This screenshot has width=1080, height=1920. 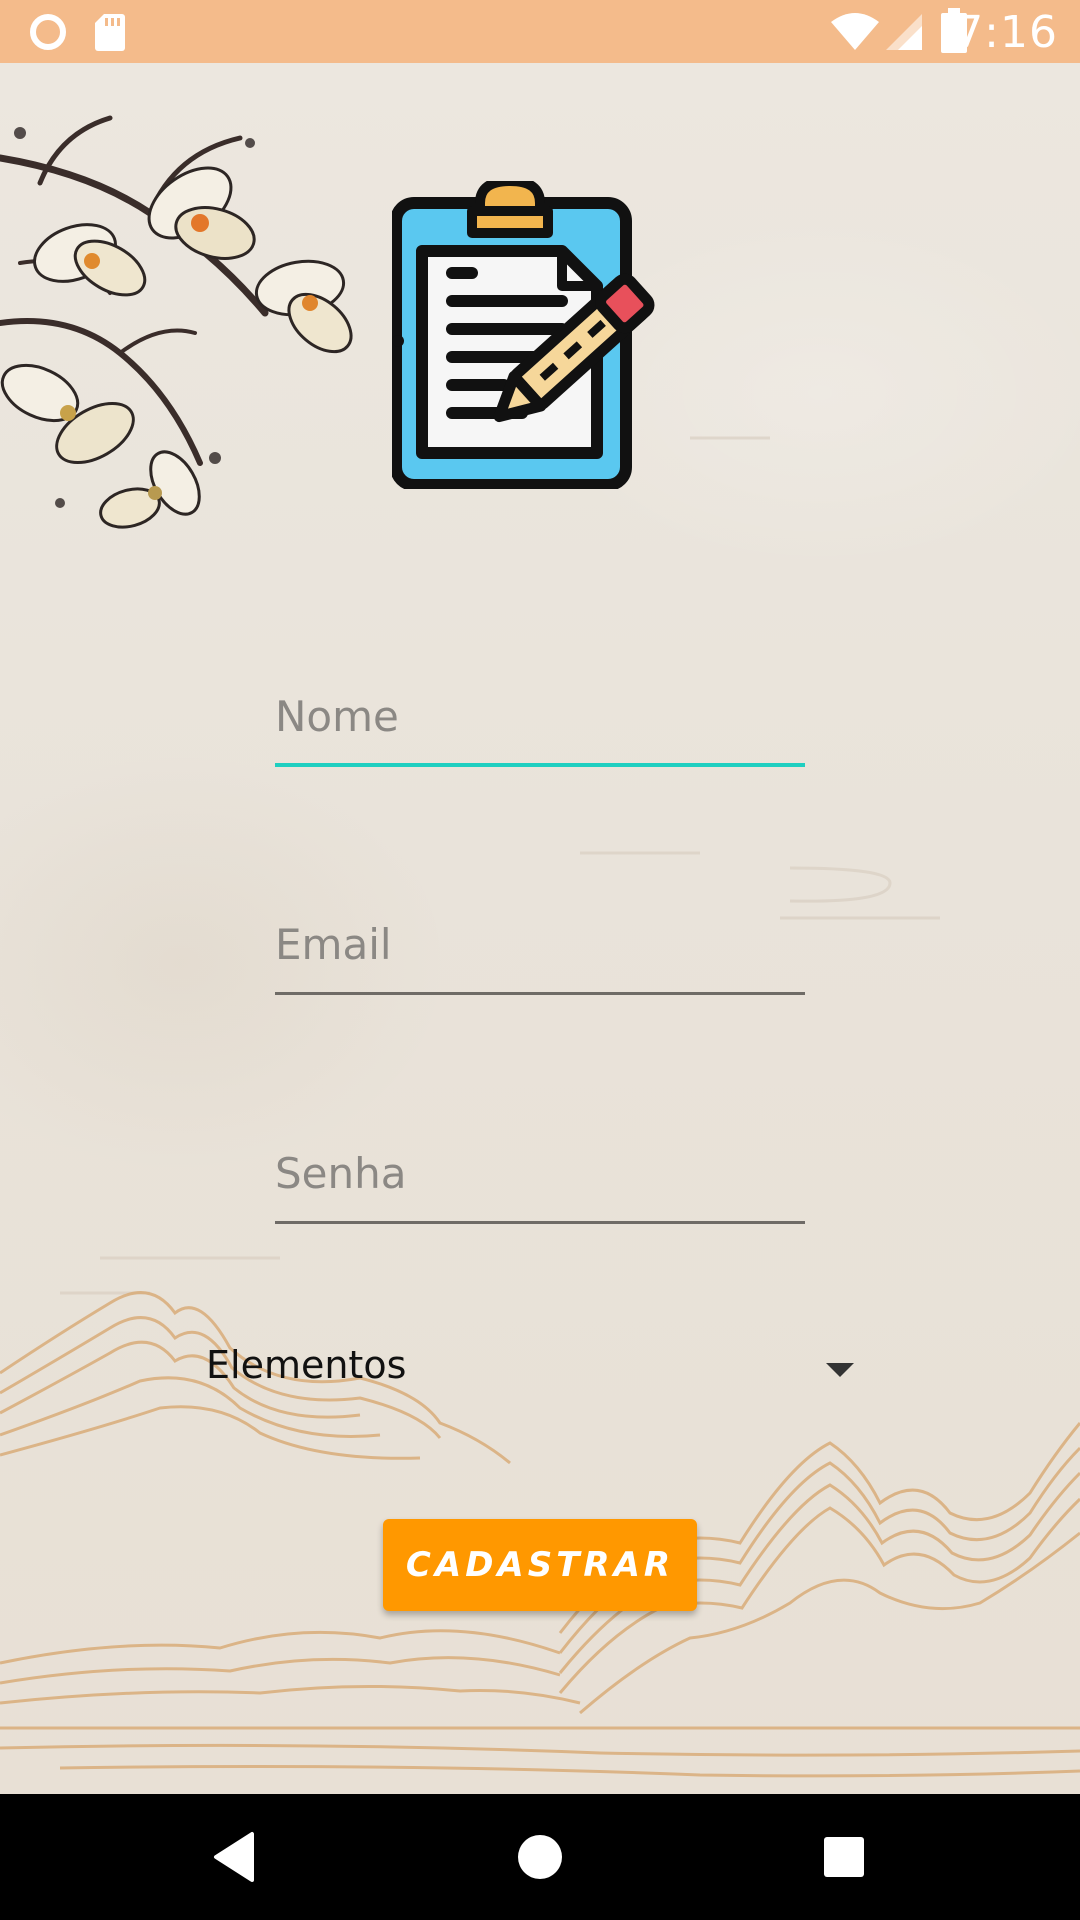 I want to click on email-field, so click(x=540, y=953).